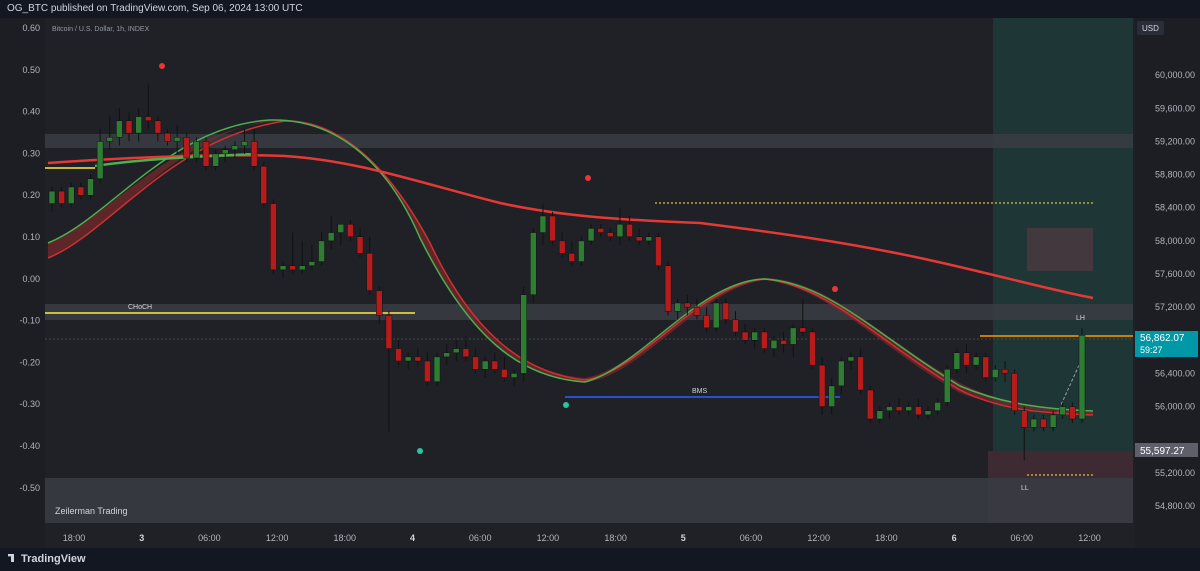 The width and height of the screenshot is (1200, 571). I want to click on right-axis-tick: 58,800.00, so click(1175, 175).